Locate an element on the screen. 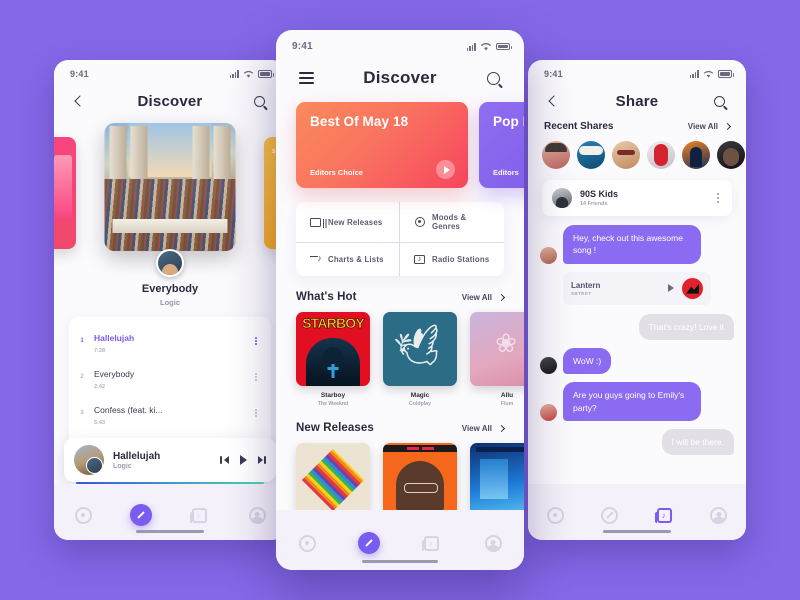 This screenshot has height=600, width=800. album-card: 🕊 Magic Coldplay is located at coordinates (420, 359).